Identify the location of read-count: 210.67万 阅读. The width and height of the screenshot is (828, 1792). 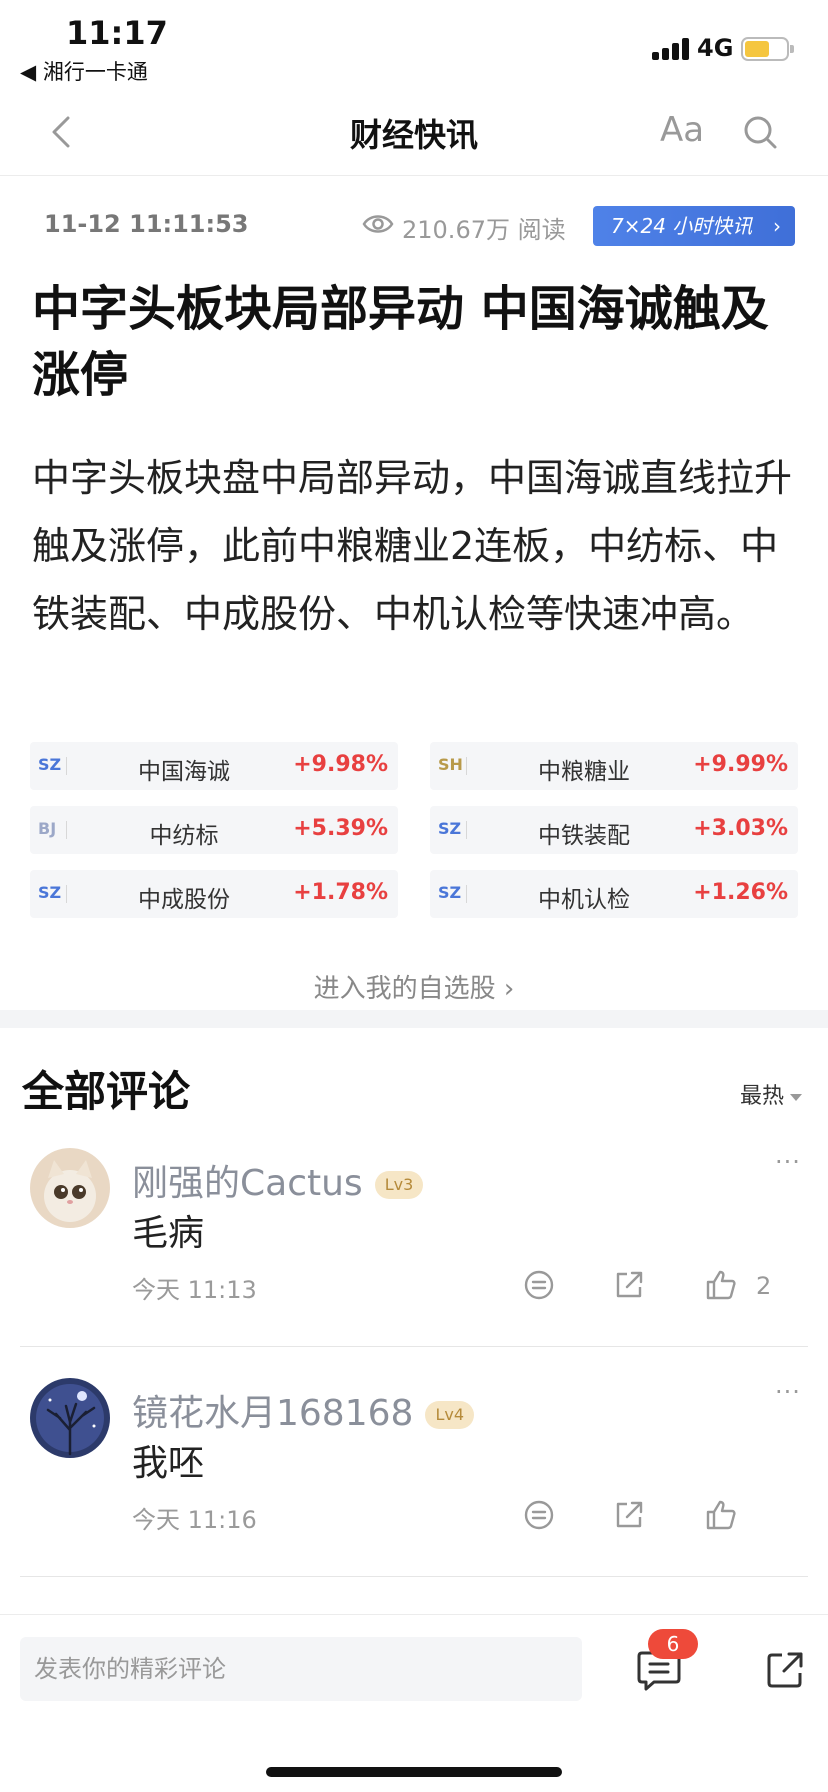
(484, 230).